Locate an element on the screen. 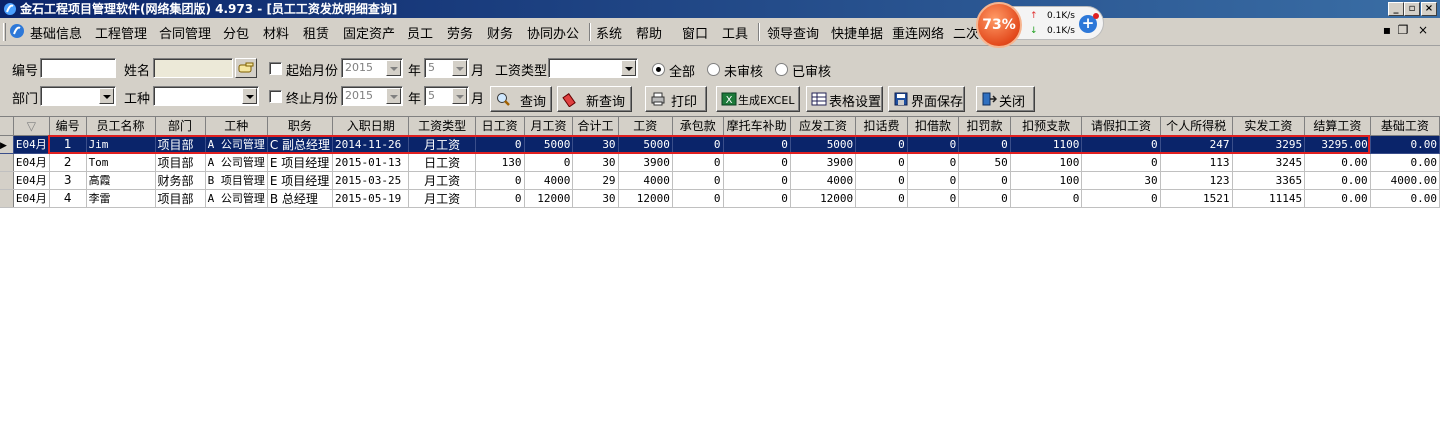 This screenshot has height=439, width=1440. mdi-close-icon: × is located at coordinates (1423, 30).